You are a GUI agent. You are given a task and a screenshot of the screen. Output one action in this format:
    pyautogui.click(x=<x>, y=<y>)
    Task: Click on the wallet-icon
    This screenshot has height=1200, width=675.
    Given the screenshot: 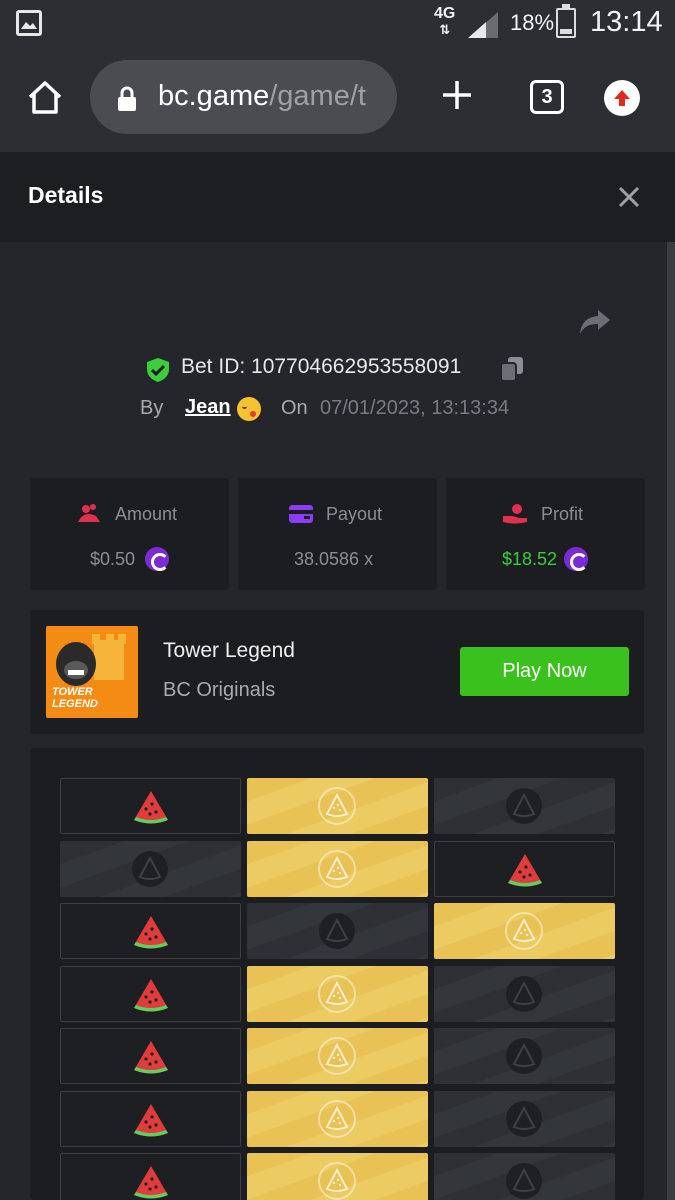 What is the action you would take?
    pyautogui.click(x=301, y=514)
    